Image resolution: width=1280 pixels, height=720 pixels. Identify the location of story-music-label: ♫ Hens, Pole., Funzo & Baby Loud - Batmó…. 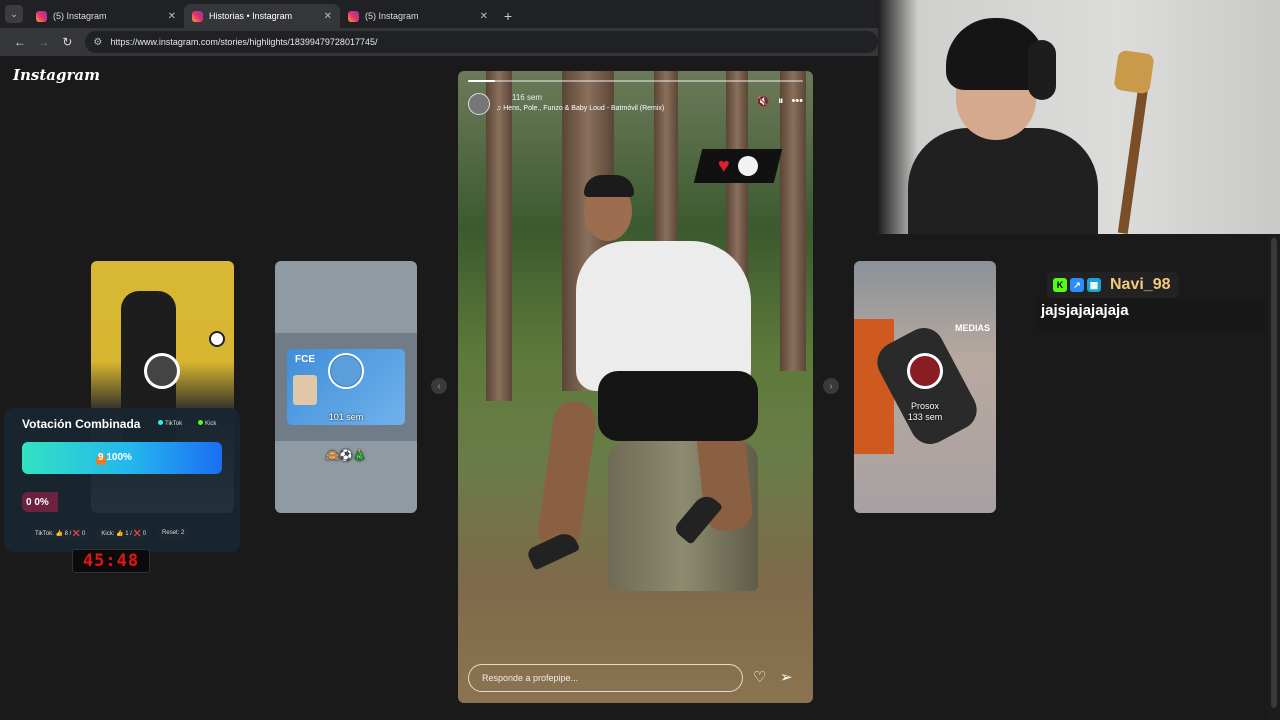
(580, 108).